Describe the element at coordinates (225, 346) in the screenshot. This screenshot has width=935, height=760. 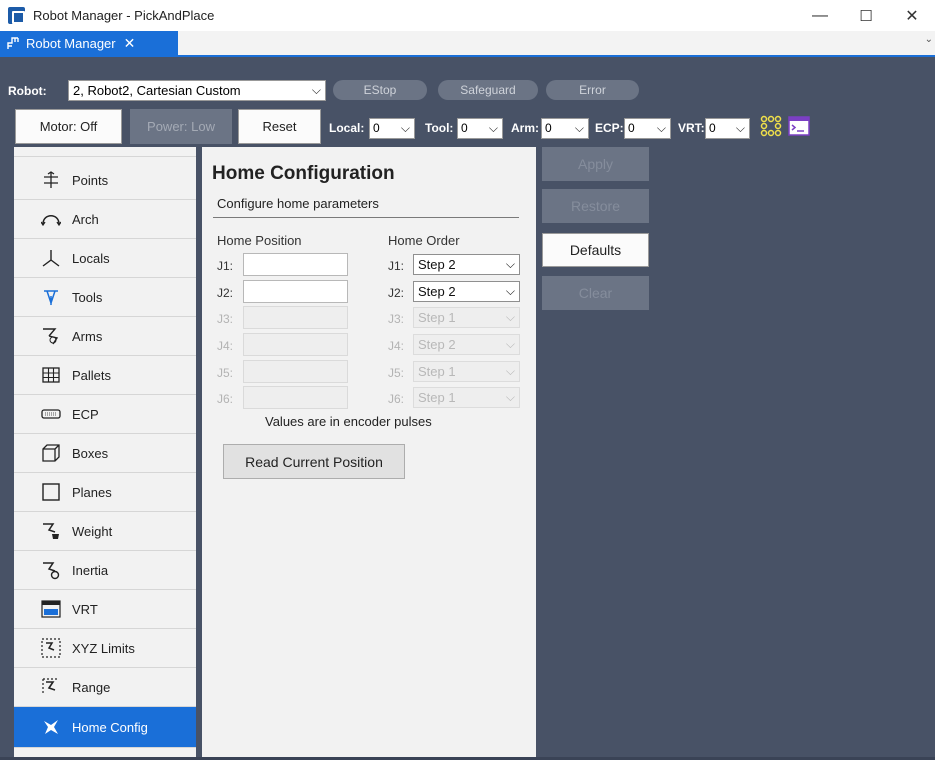
I see `joint-label: J4:` at that location.